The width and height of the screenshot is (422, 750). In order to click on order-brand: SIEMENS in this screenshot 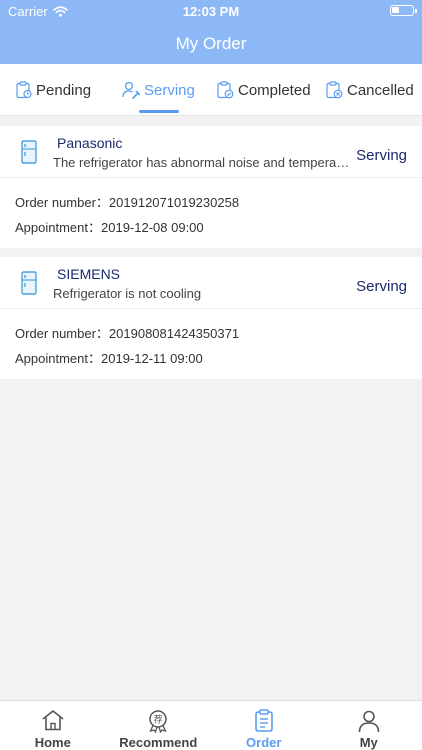, I will do `click(89, 274)`.